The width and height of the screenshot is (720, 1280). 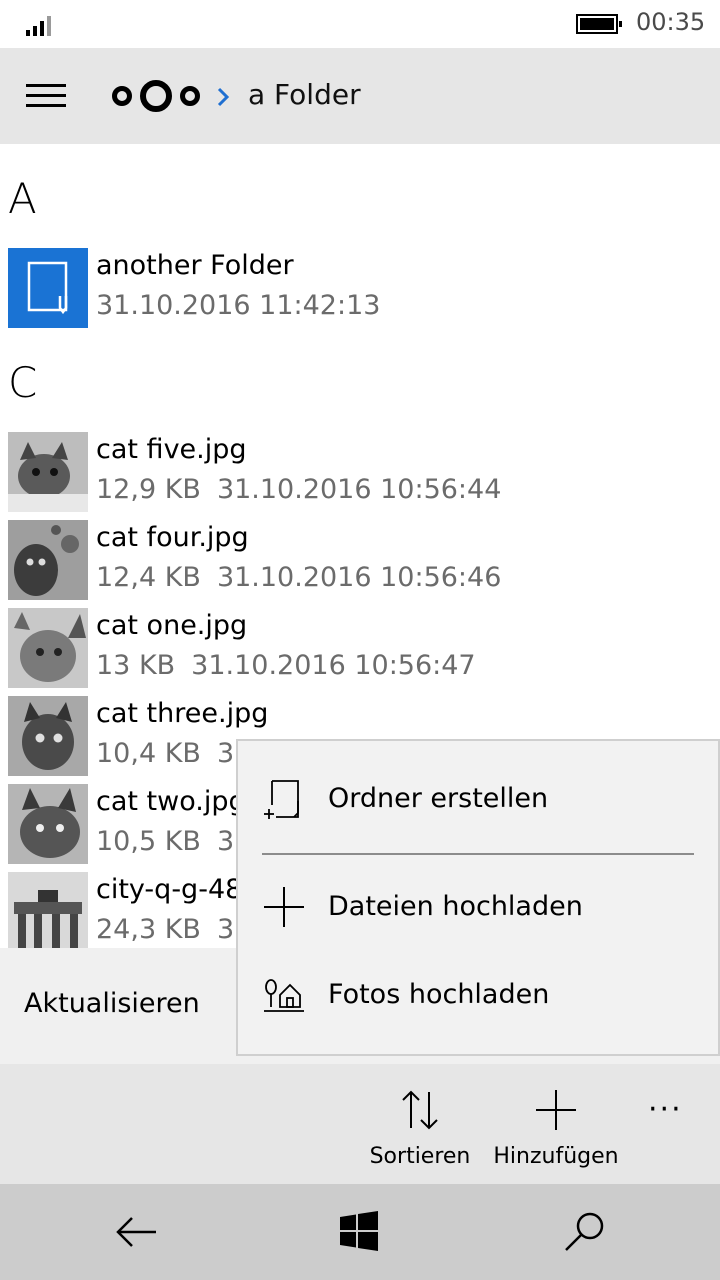 What do you see at coordinates (169, 889) in the screenshot?
I see `item-name: city-q-g-48` at bounding box center [169, 889].